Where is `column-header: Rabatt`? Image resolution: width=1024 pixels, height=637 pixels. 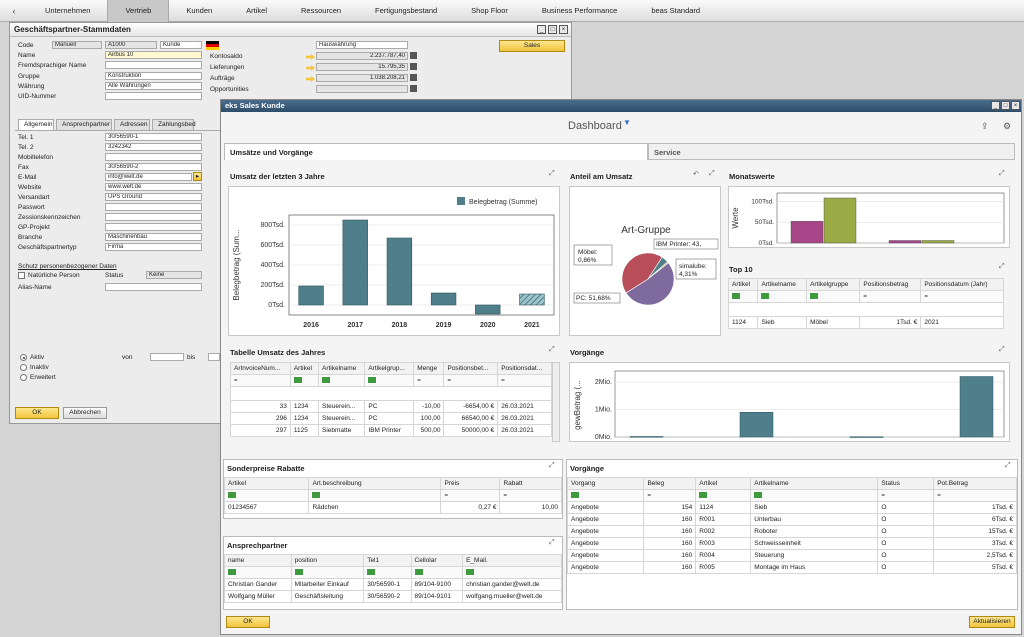
column-header: Rabatt is located at coordinates (530, 483).